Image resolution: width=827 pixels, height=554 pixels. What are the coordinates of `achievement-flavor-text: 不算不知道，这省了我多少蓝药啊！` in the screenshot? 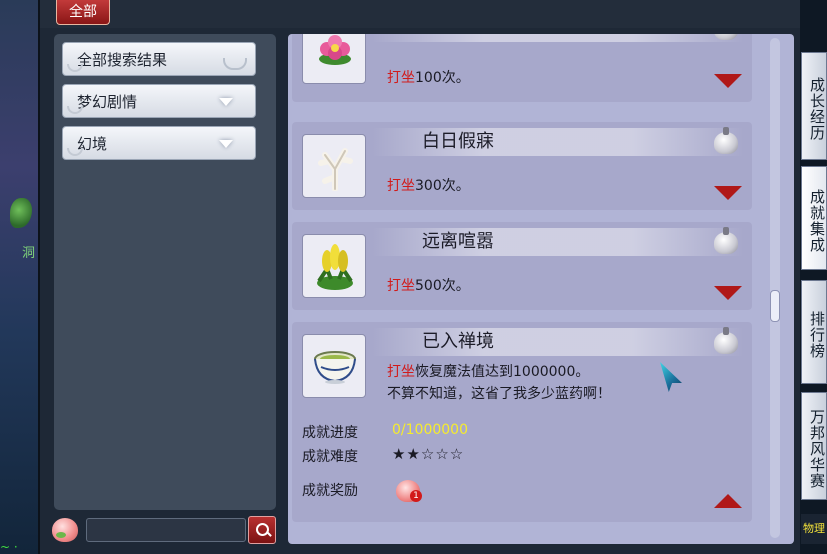 It's located at (499, 394).